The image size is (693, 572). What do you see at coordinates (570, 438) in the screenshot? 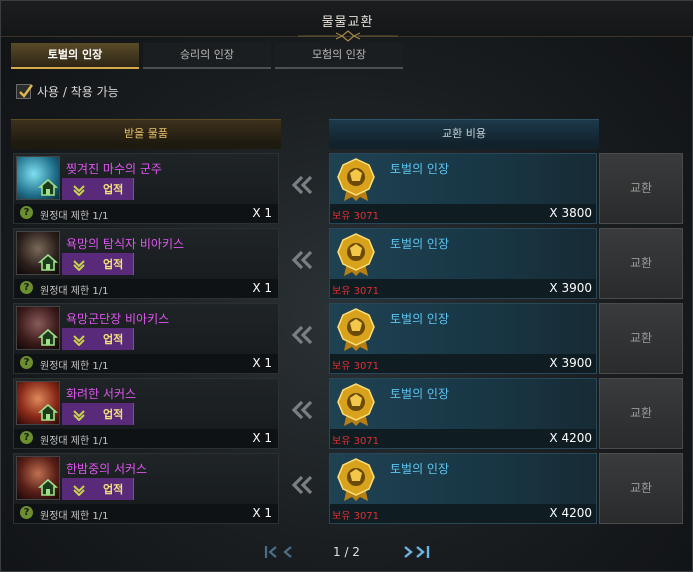
I see `cost-quantity: X 4200` at bounding box center [570, 438].